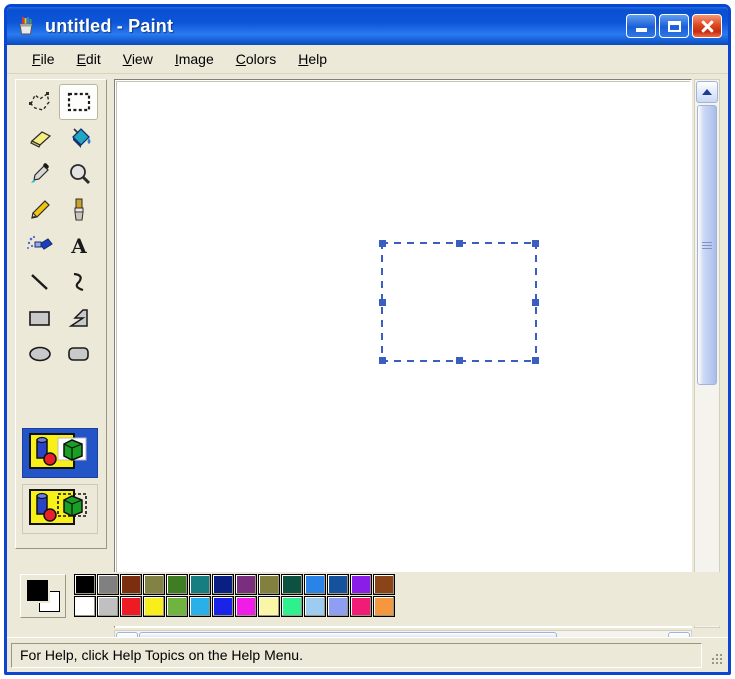 Image resolution: width=735 pixels, height=679 pixels. Describe the element at coordinates (39, 242) in the screenshot. I see `airbrush-icon` at that location.